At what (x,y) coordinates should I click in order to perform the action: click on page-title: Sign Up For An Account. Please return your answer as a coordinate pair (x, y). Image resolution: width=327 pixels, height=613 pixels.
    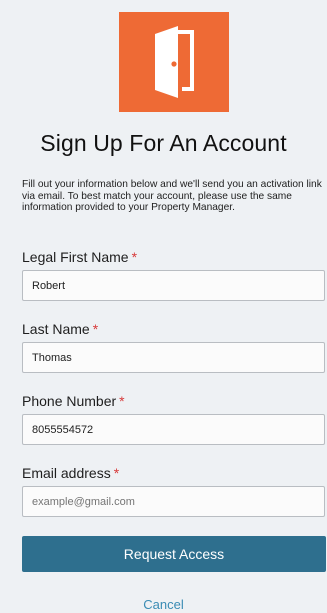
    Looking at the image, I should click on (163, 143).